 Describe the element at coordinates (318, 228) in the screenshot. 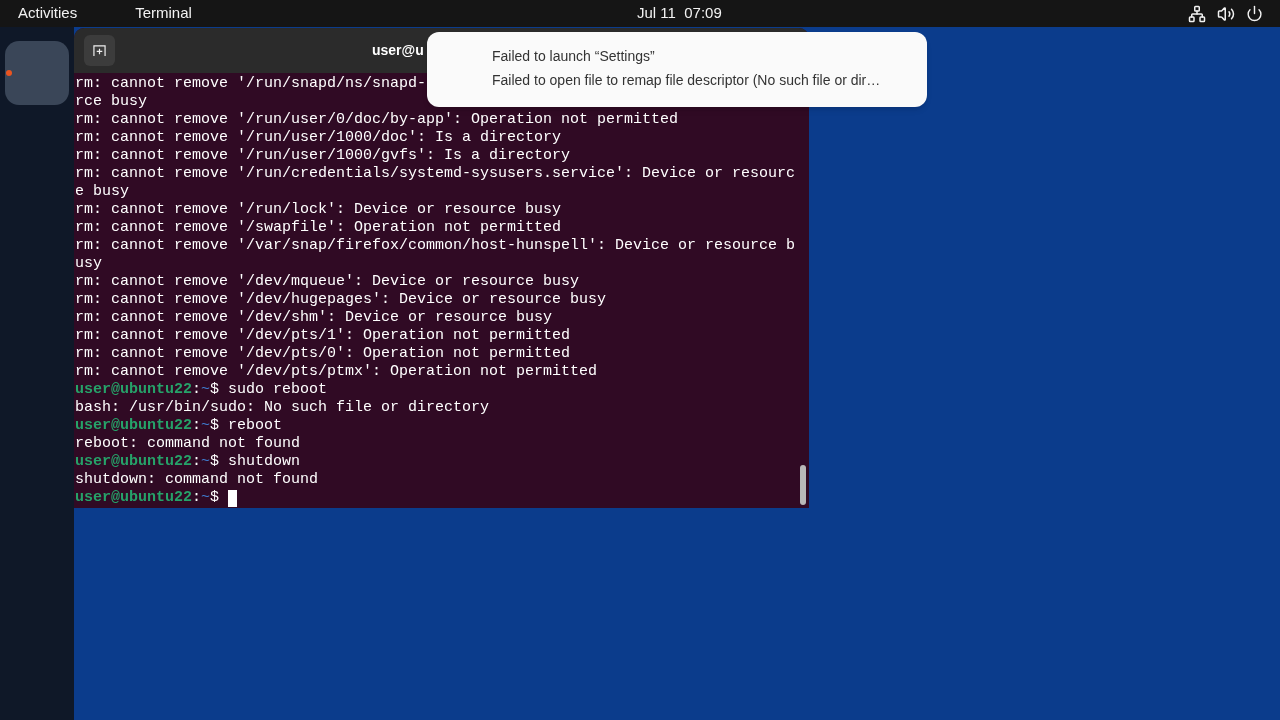

I see `terminal-line: rm: cannot remove '/swapfile': Operation not permitted` at that location.